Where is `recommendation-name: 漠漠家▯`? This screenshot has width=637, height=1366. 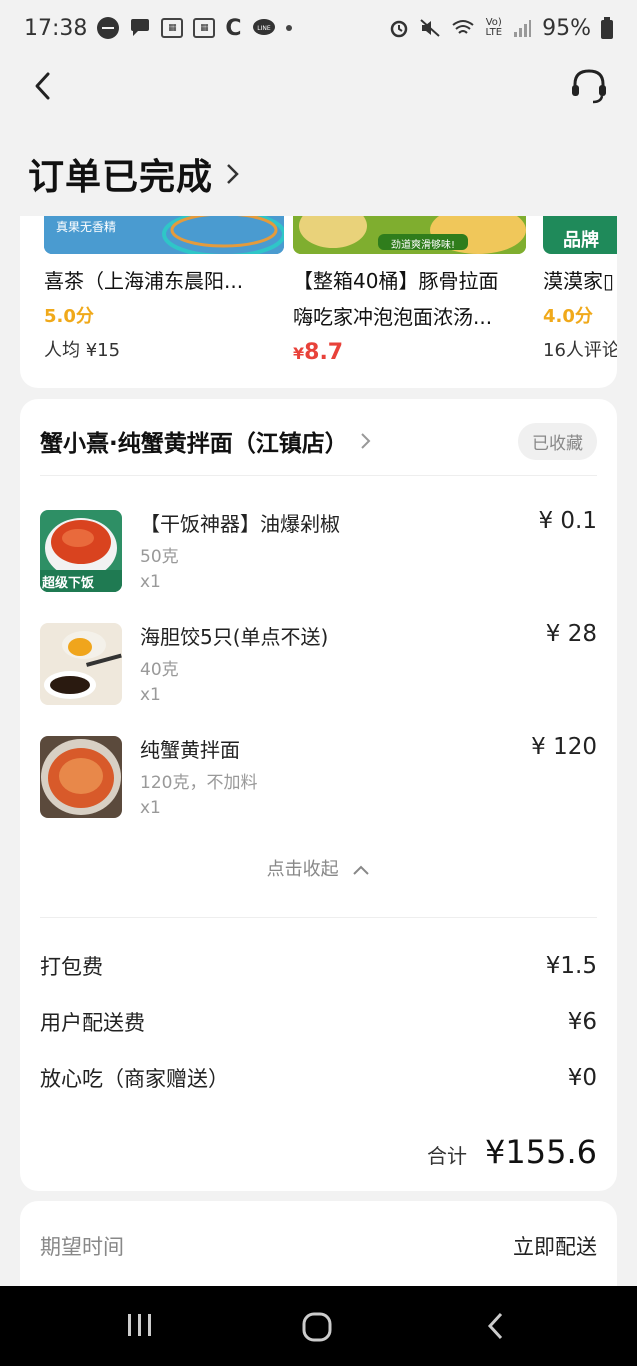 recommendation-name: 漠漠家▯ is located at coordinates (579, 281).